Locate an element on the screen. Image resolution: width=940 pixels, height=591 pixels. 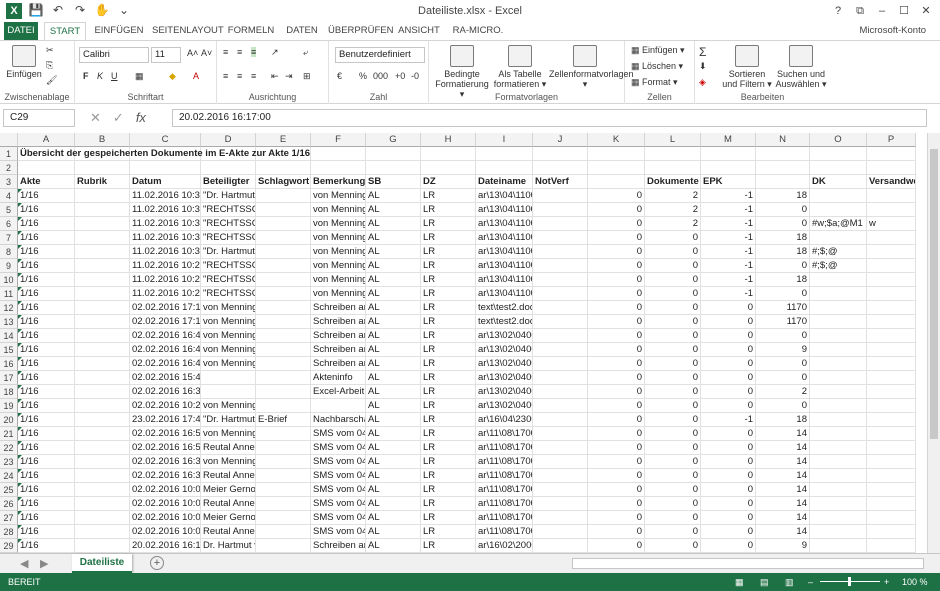
enter-icon: ✓ is located at coordinates (118, 118).